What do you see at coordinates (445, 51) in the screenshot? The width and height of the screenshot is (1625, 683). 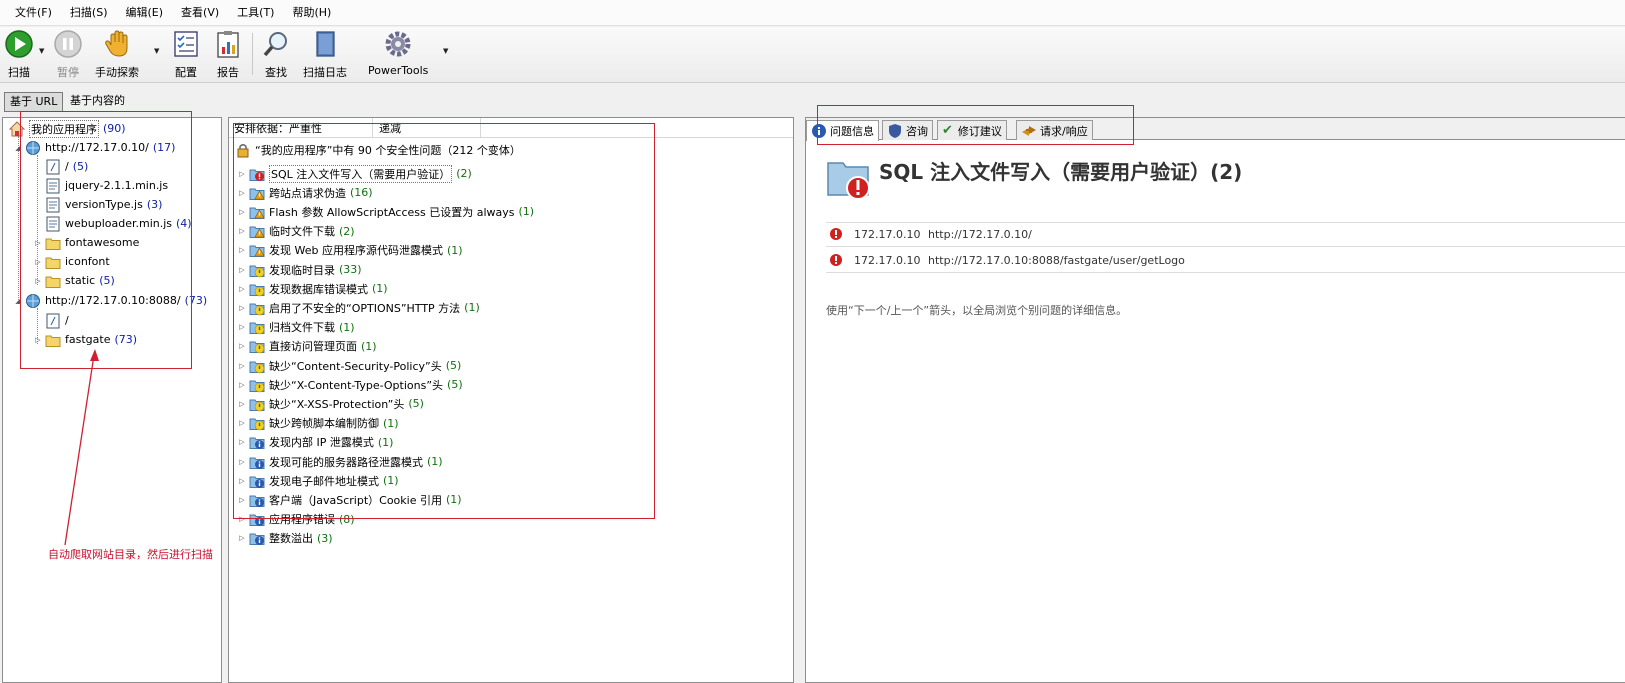 I see `powertools-dropdown-icon: ▼` at bounding box center [445, 51].